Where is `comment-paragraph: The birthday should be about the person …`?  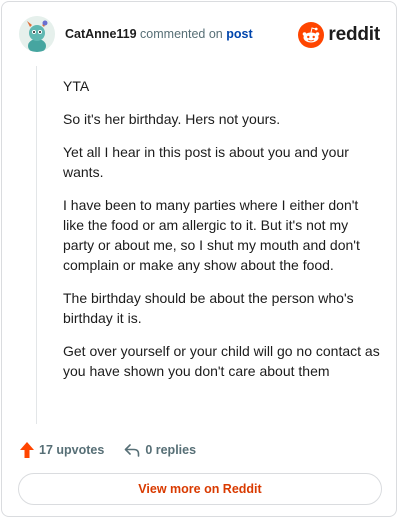 comment-paragraph: The birthday should be about the person … is located at coordinates (208, 308).